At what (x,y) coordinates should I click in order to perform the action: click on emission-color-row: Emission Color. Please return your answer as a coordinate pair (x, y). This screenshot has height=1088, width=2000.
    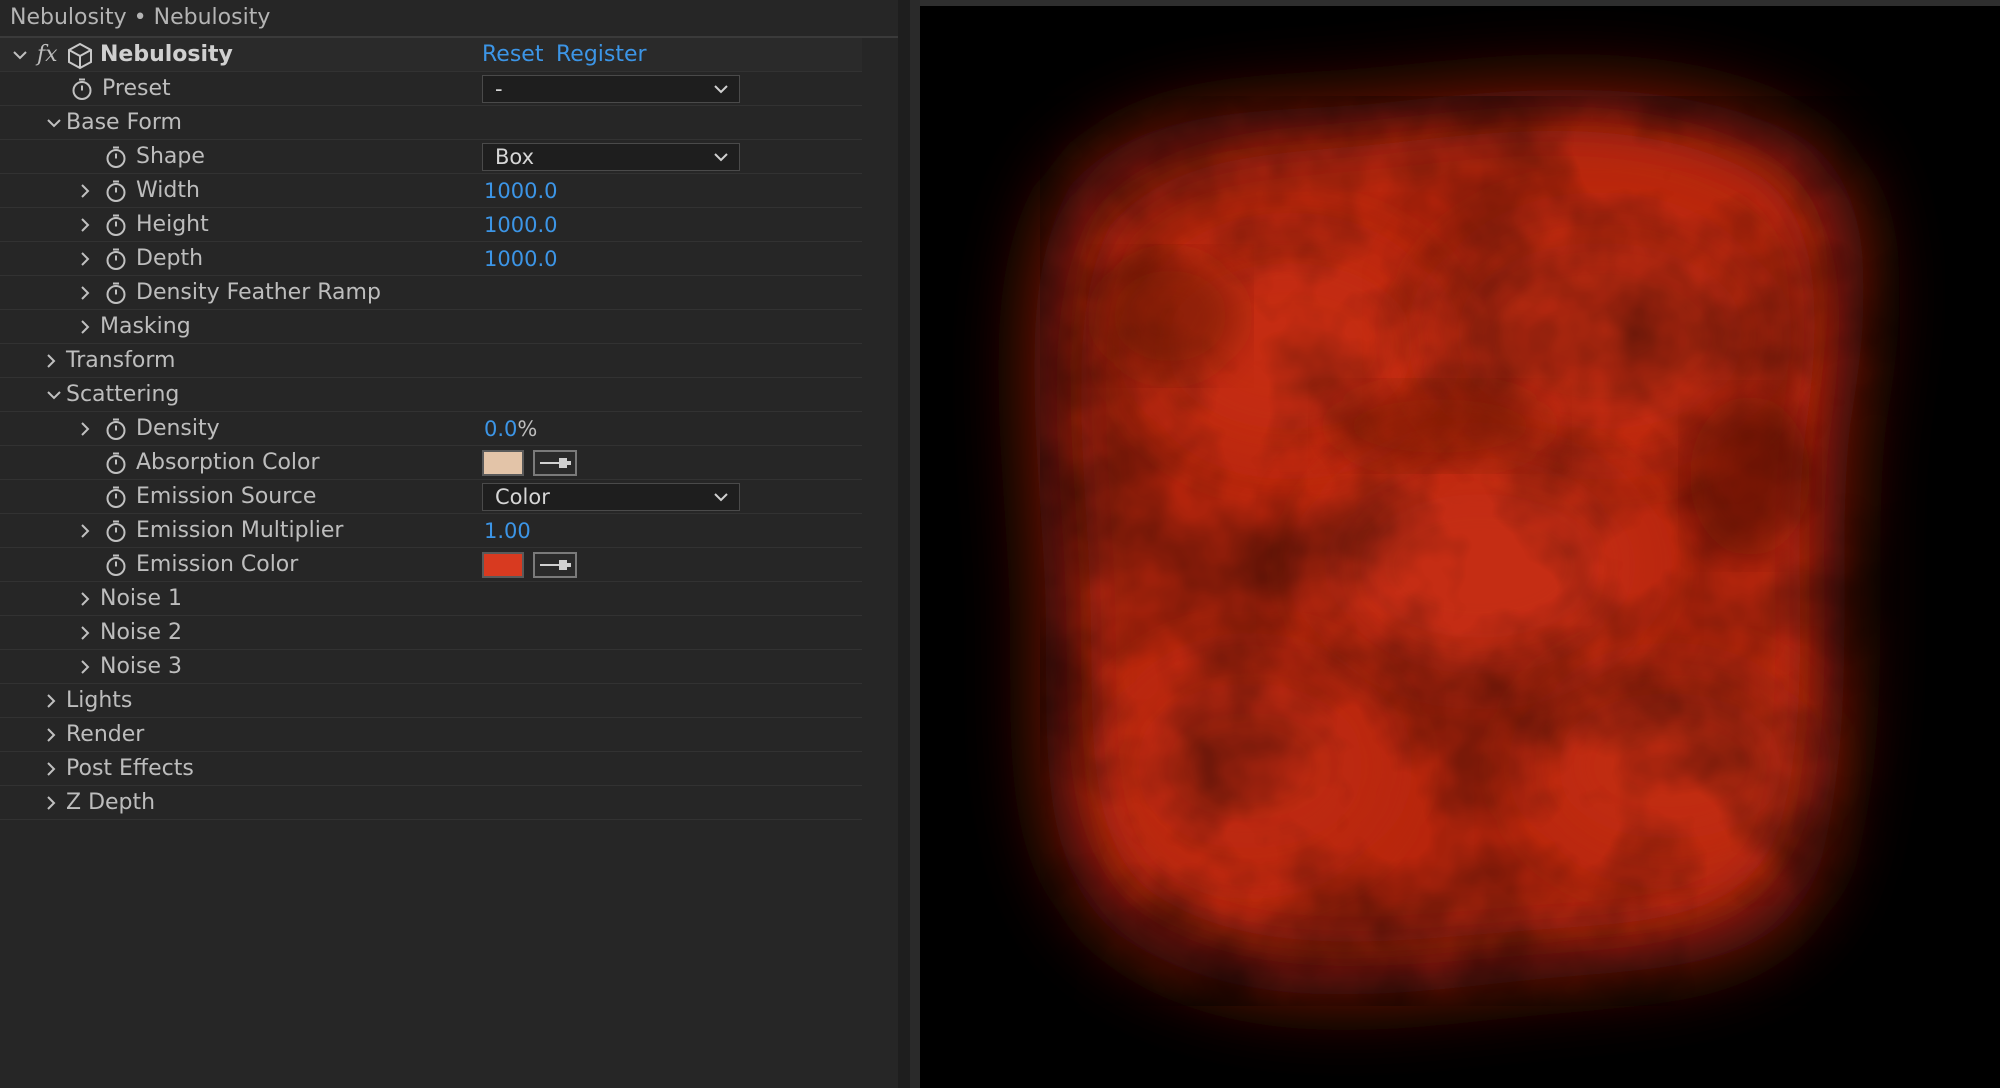
    Looking at the image, I should click on (431, 565).